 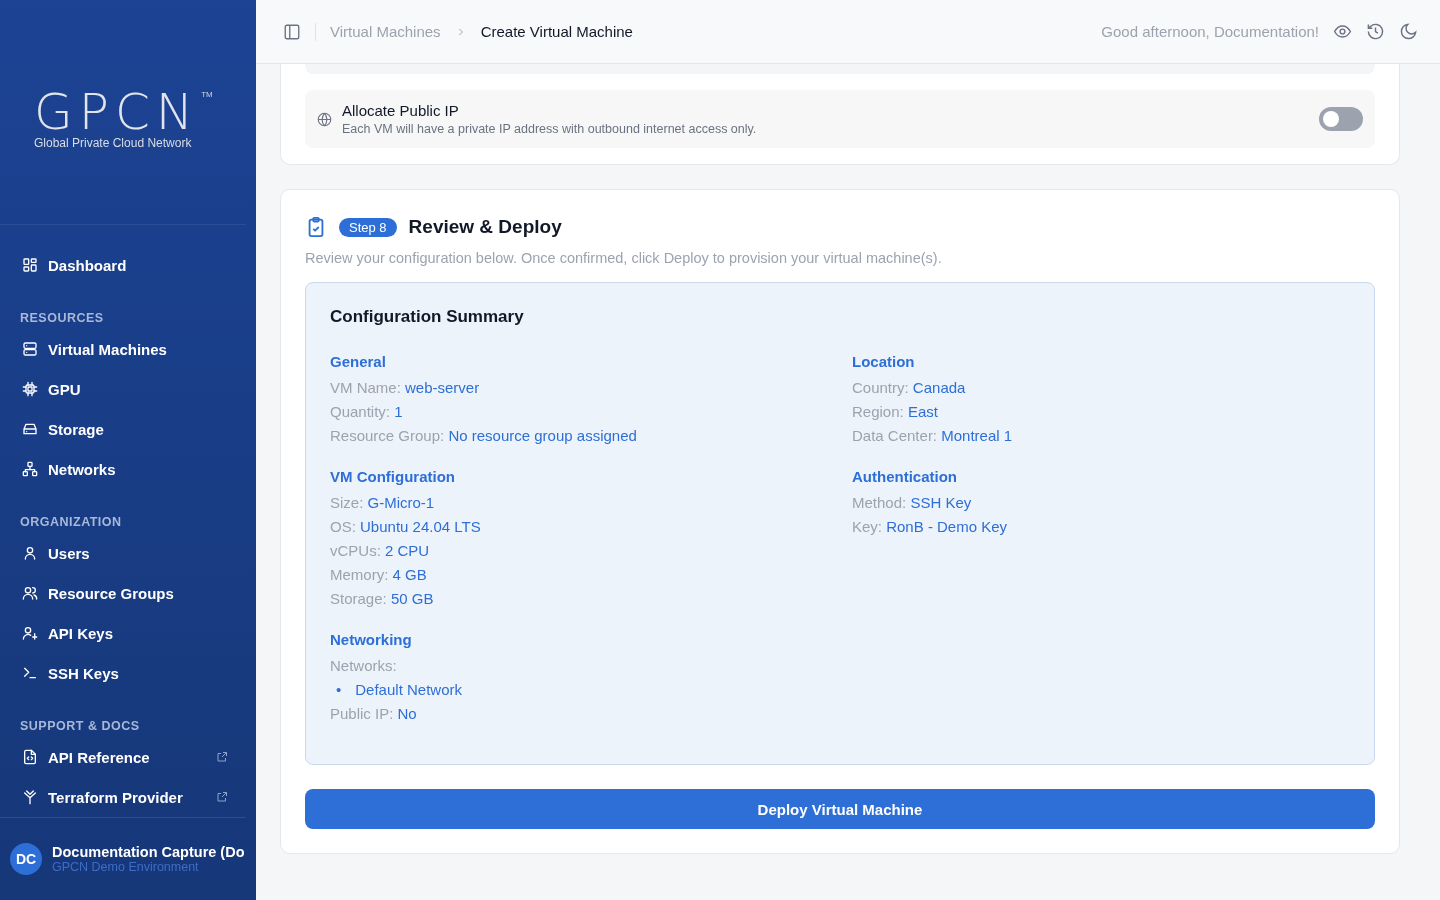 What do you see at coordinates (550, 129) in the screenshot?
I see `option-description: Each VM will have a private IP address with outbound internet access only.` at bounding box center [550, 129].